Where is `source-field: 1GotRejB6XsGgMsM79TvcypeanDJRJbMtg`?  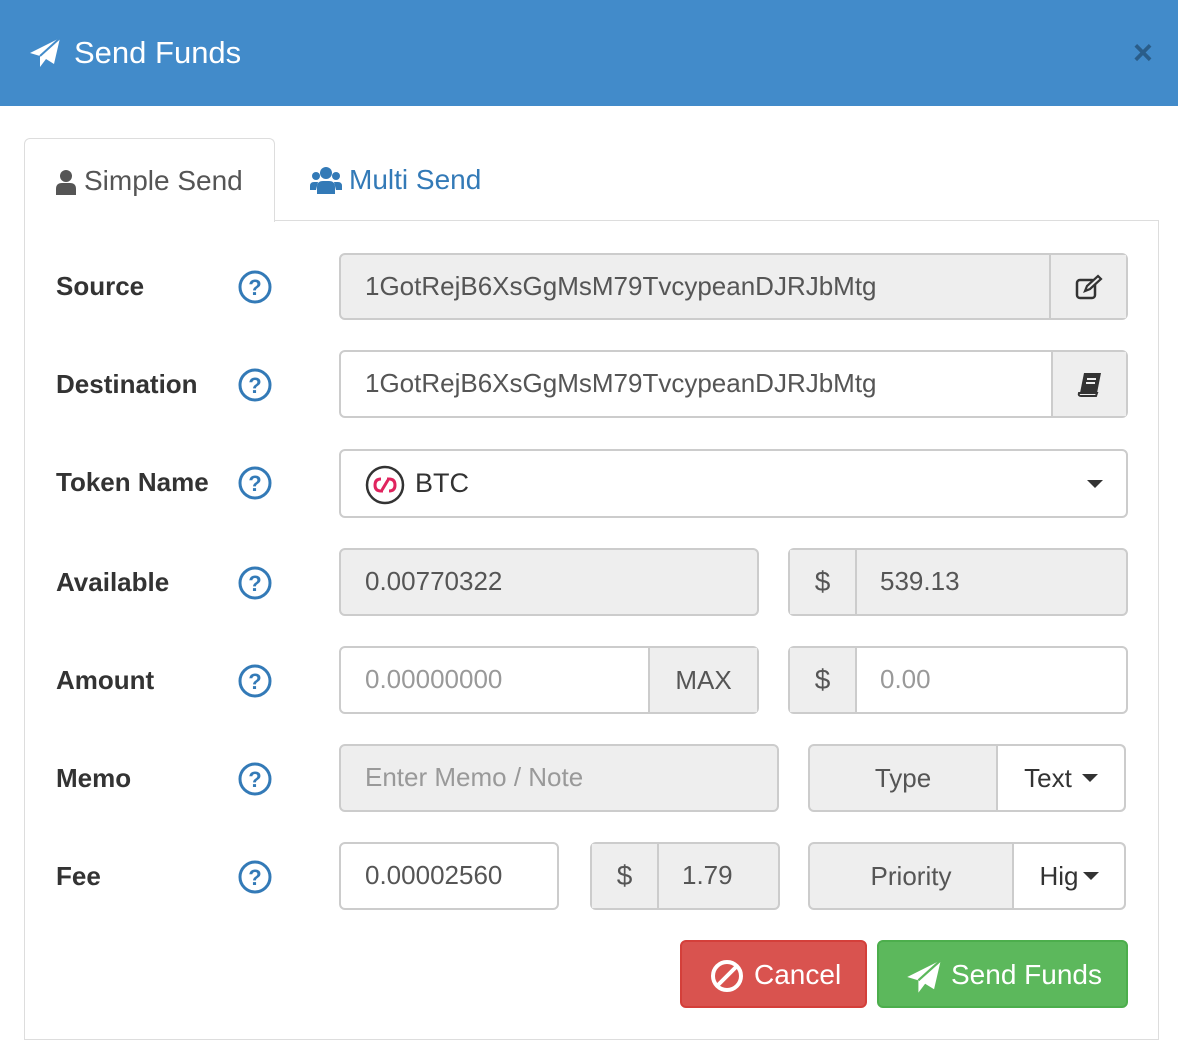 source-field: 1GotRejB6XsGgMsM79TvcypeanDJRJbMtg is located at coordinates (733, 286).